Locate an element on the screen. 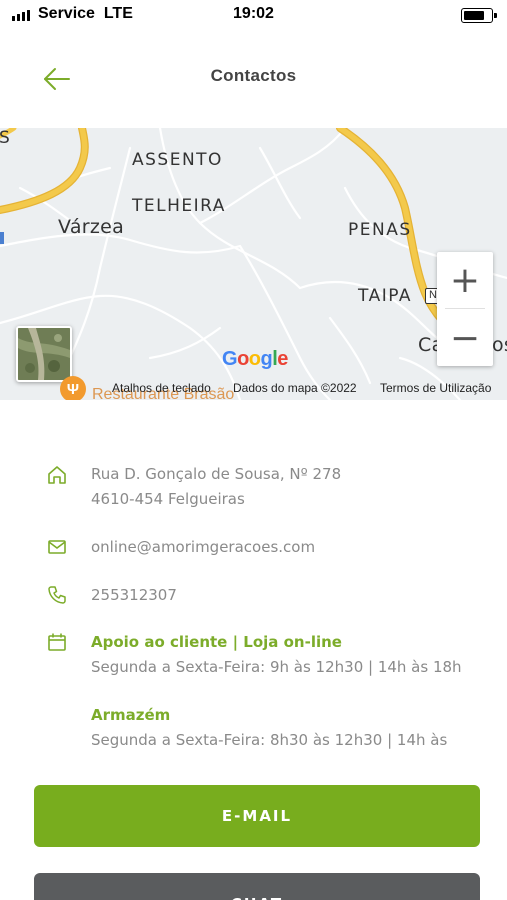 The width and height of the screenshot is (507, 900). support-hours-title: Apoio ao cliente | Loja on-line is located at coordinates (216, 642).